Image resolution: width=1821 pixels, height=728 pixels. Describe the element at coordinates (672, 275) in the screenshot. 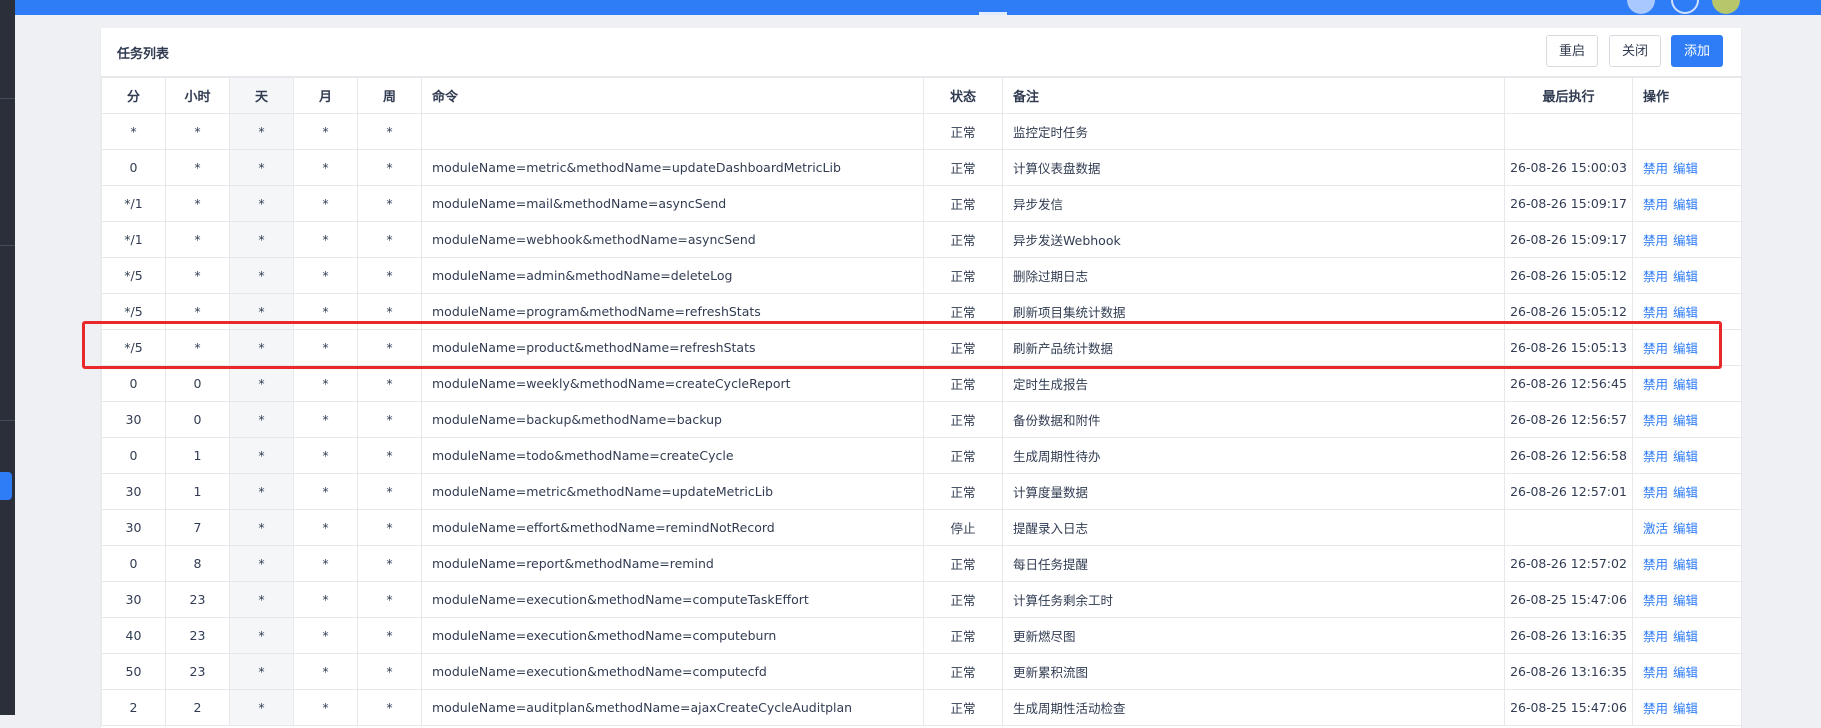

I see `cell-command: moduleName=admin&methodName=deleteLog` at that location.